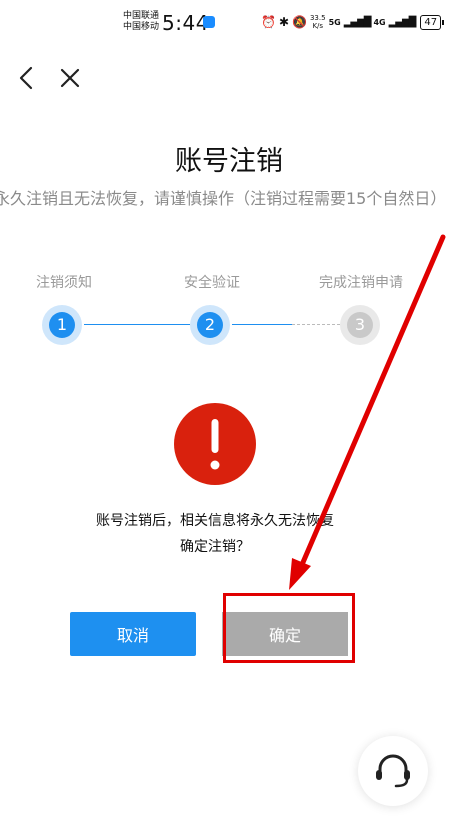 Image resolution: width=458 pixels, height=820 pixels. Describe the element at coordinates (215, 521) in the screenshot. I see `confirm-message-line1: 账号注销后，相关信息将永久无法恢复` at that location.